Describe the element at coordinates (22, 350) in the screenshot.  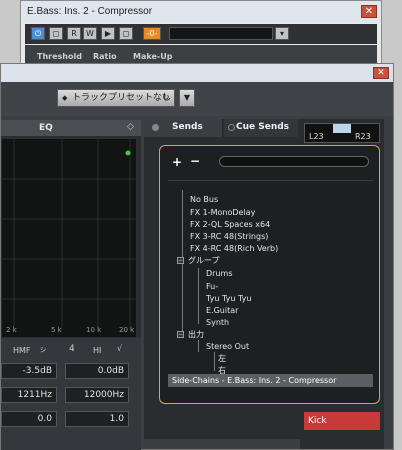
I see `band-type-label: HMF` at that location.